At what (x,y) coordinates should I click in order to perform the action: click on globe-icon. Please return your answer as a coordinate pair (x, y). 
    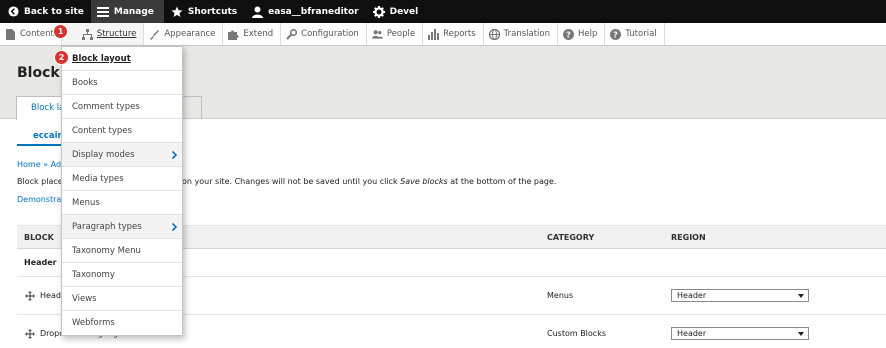
    Looking at the image, I should click on (494, 34).